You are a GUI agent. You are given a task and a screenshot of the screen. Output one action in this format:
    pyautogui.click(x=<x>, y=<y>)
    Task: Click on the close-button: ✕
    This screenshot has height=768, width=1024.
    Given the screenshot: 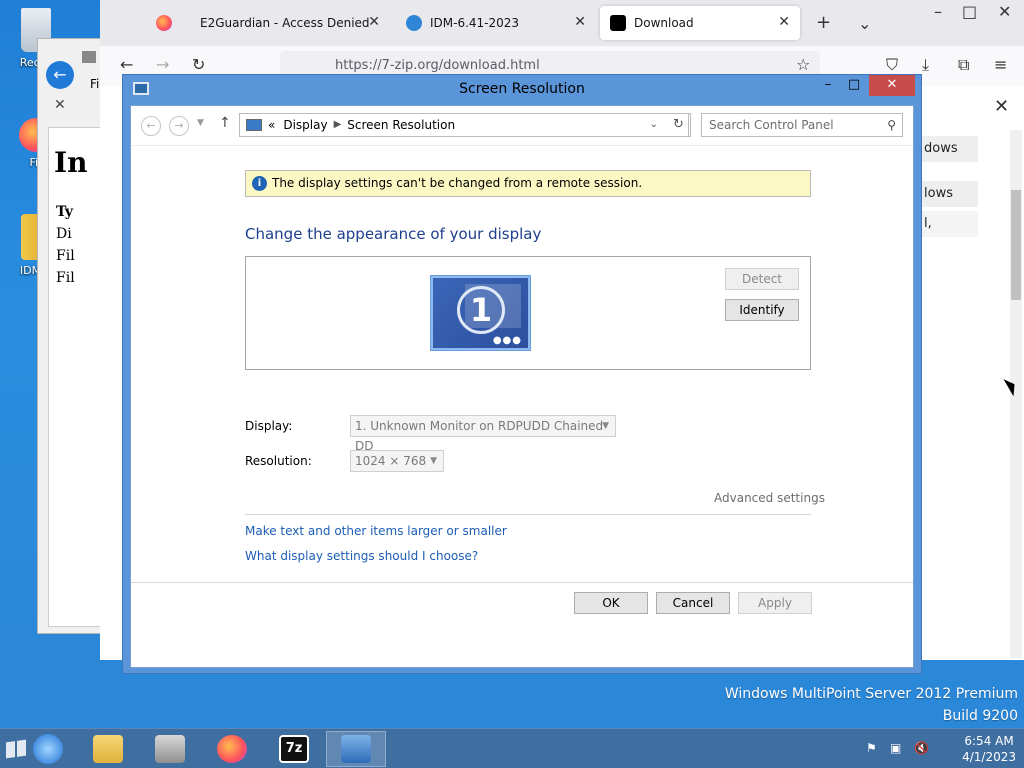 What is the action you would take?
    pyautogui.click(x=892, y=85)
    